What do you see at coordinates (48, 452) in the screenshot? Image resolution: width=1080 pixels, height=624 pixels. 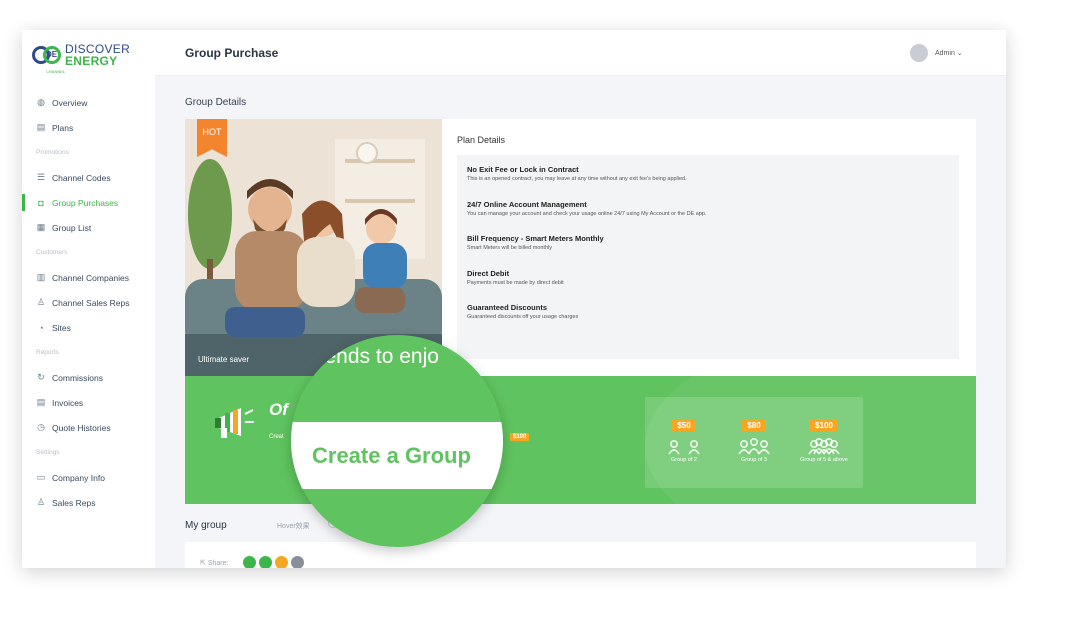 I see `nav-section-label: Settings` at bounding box center [48, 452].